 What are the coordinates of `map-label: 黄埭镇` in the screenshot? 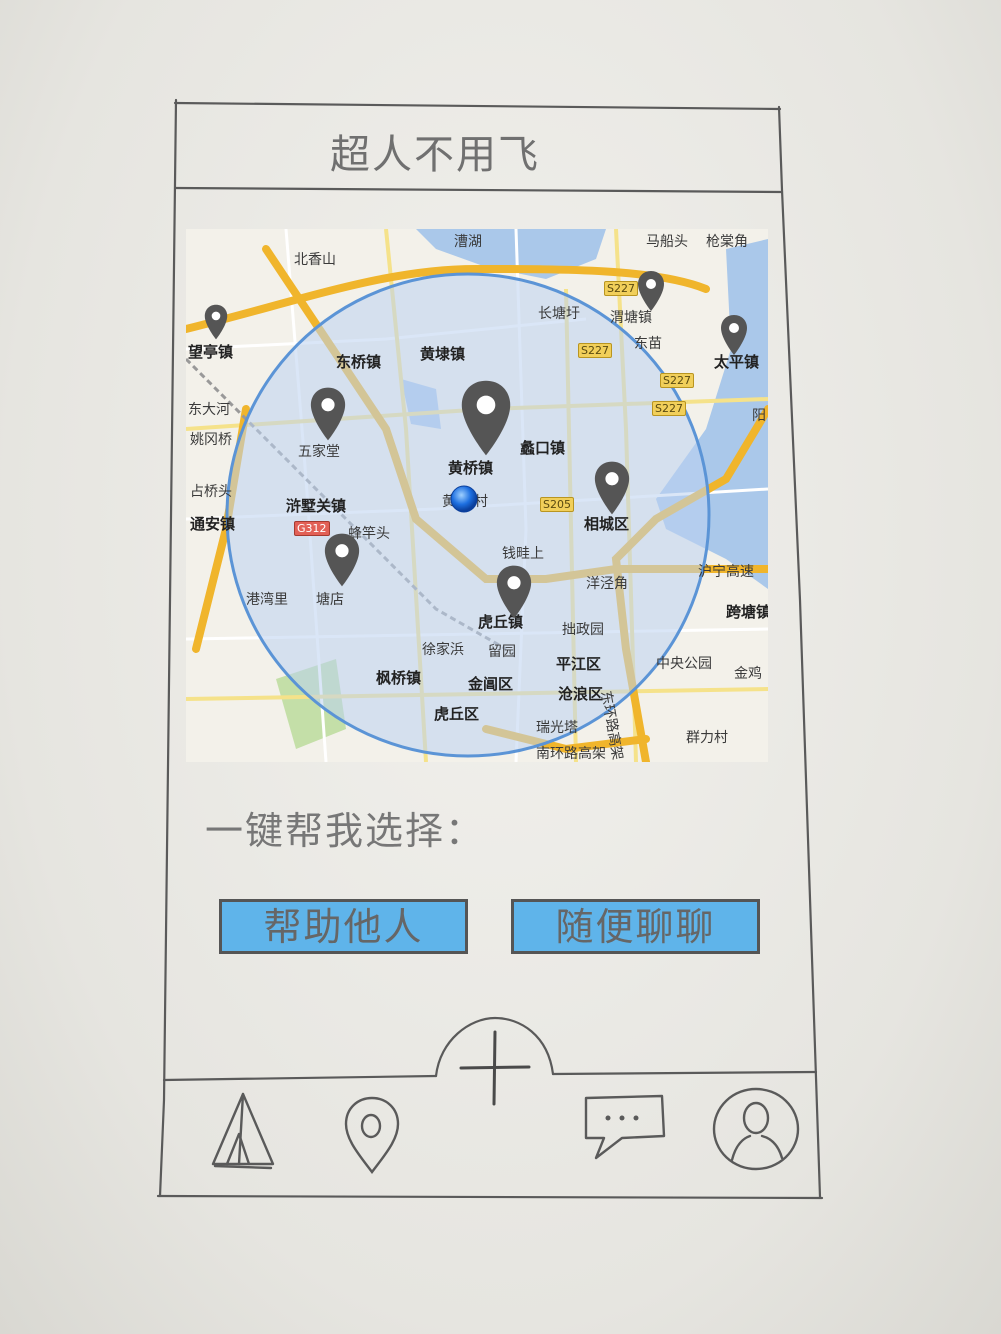 It's located at (443, 354).